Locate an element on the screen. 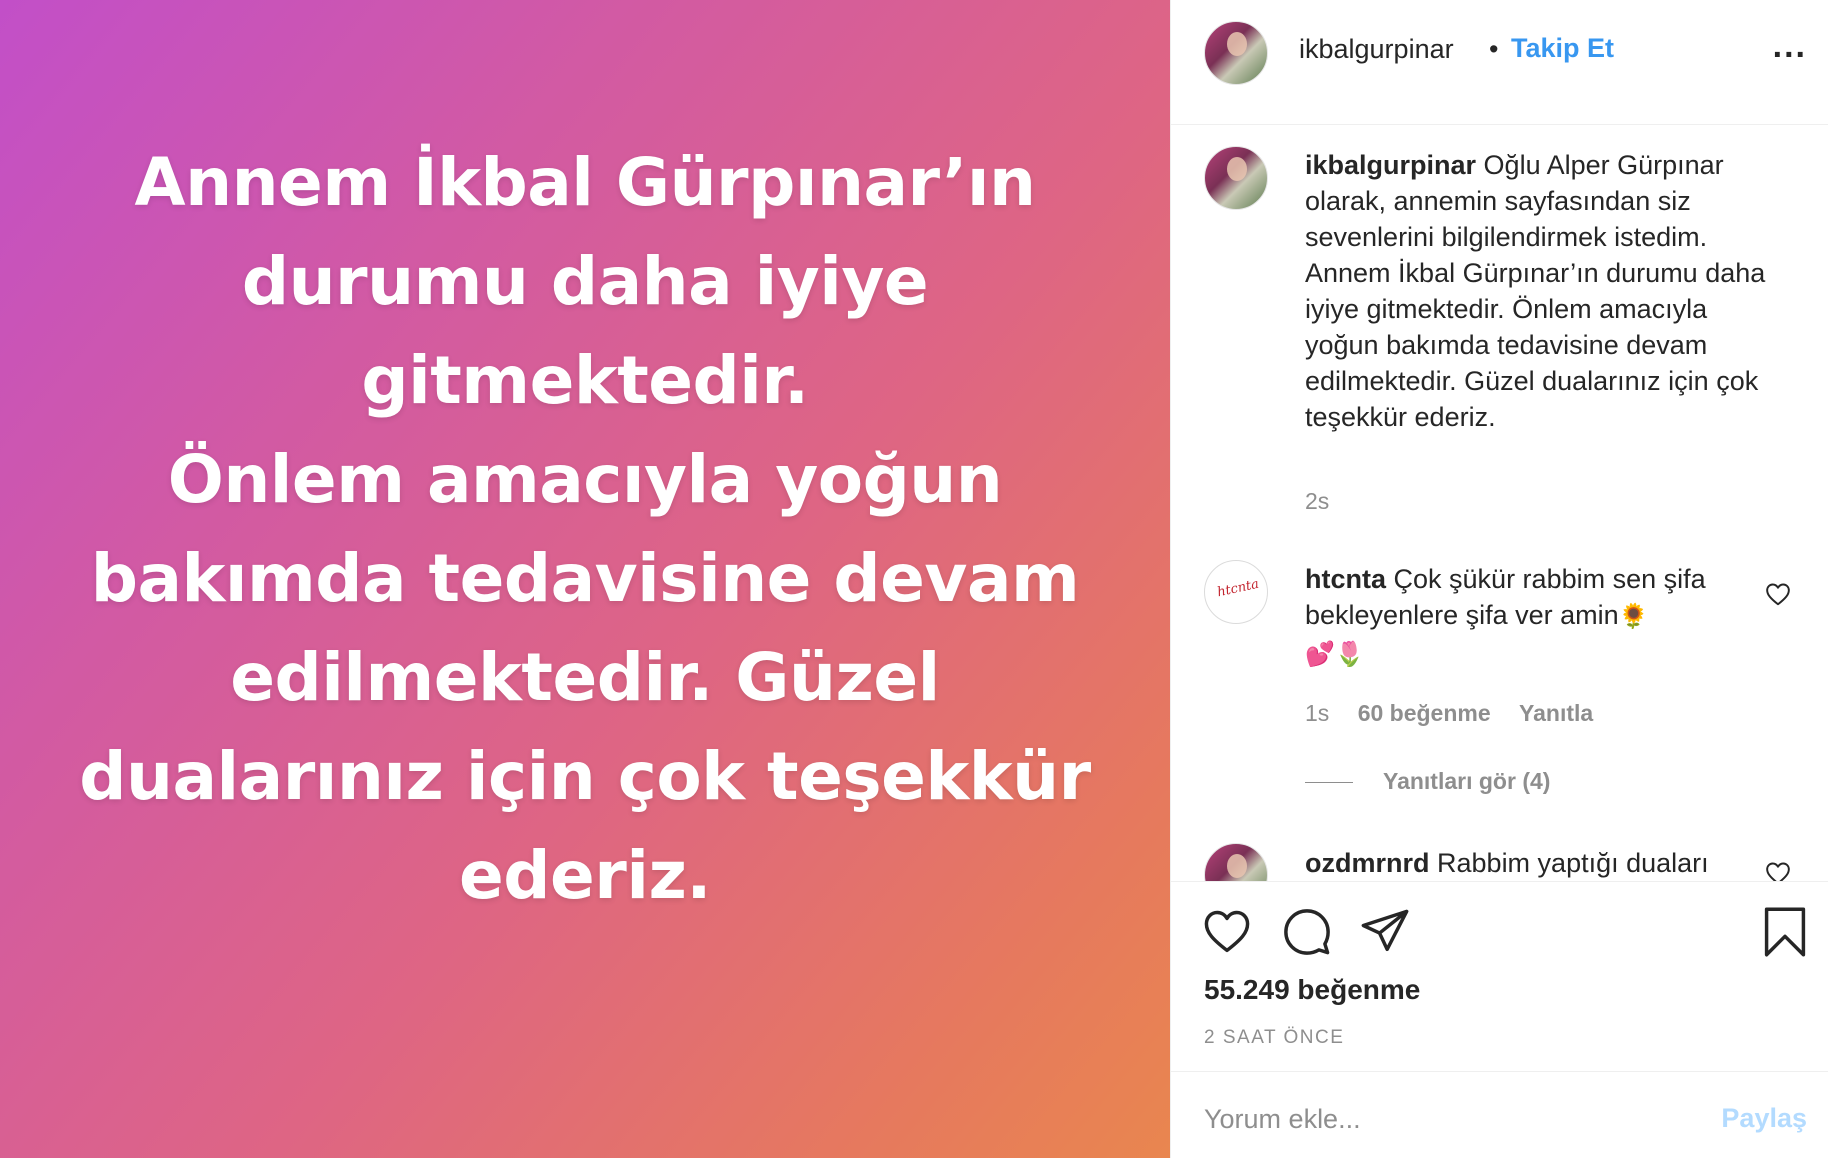  likes-count: 55.249 beğenme is located at coordinates (1312, 990).